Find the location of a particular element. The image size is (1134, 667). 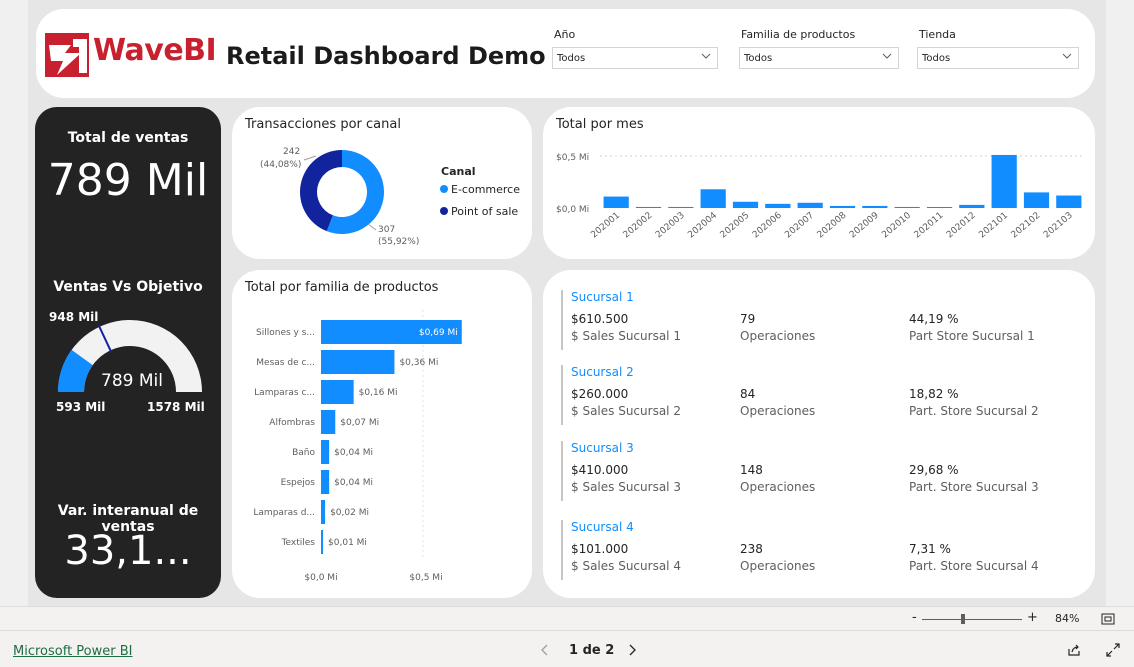

bar-data-label: $0,04 Mi is located at coordinates (353, 483).